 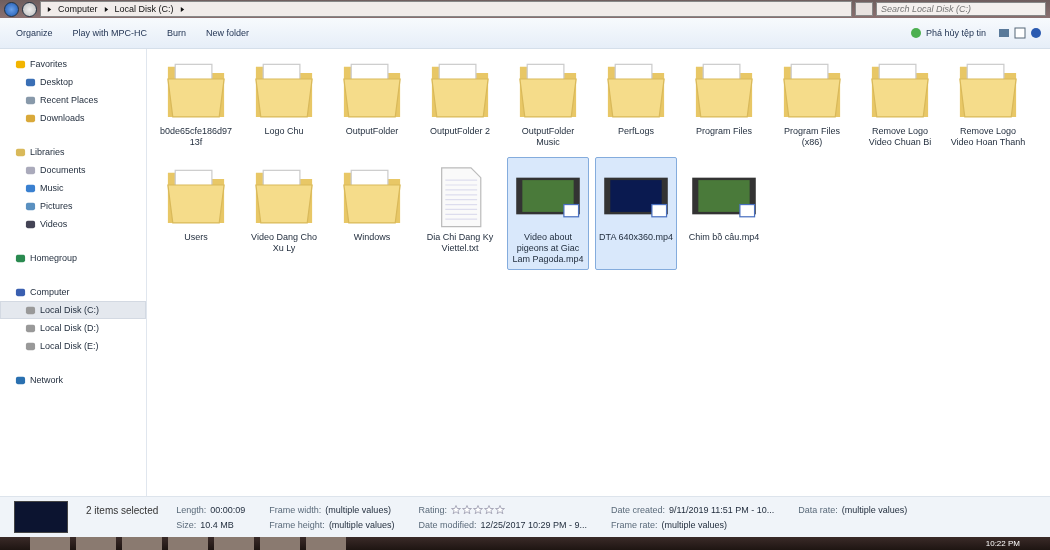 What do you see at coordinates (217, 524) in the screenshot?
I see `property-value: 10.4 MB` at bounding box center [217, 524].